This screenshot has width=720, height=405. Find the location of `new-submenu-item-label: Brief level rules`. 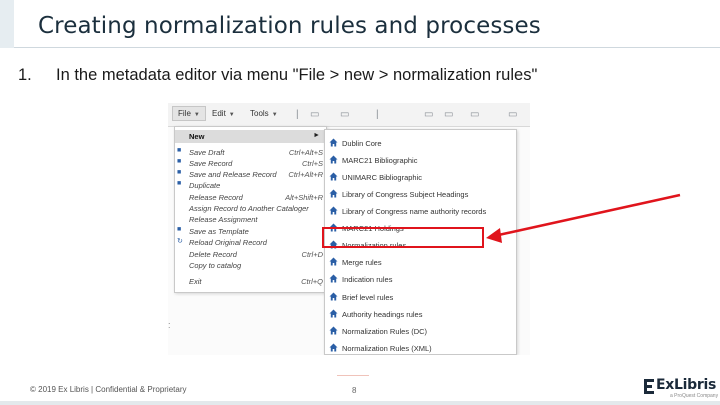

new-submenu-item-label: Brief level rules is located at coordinates (368, 297).